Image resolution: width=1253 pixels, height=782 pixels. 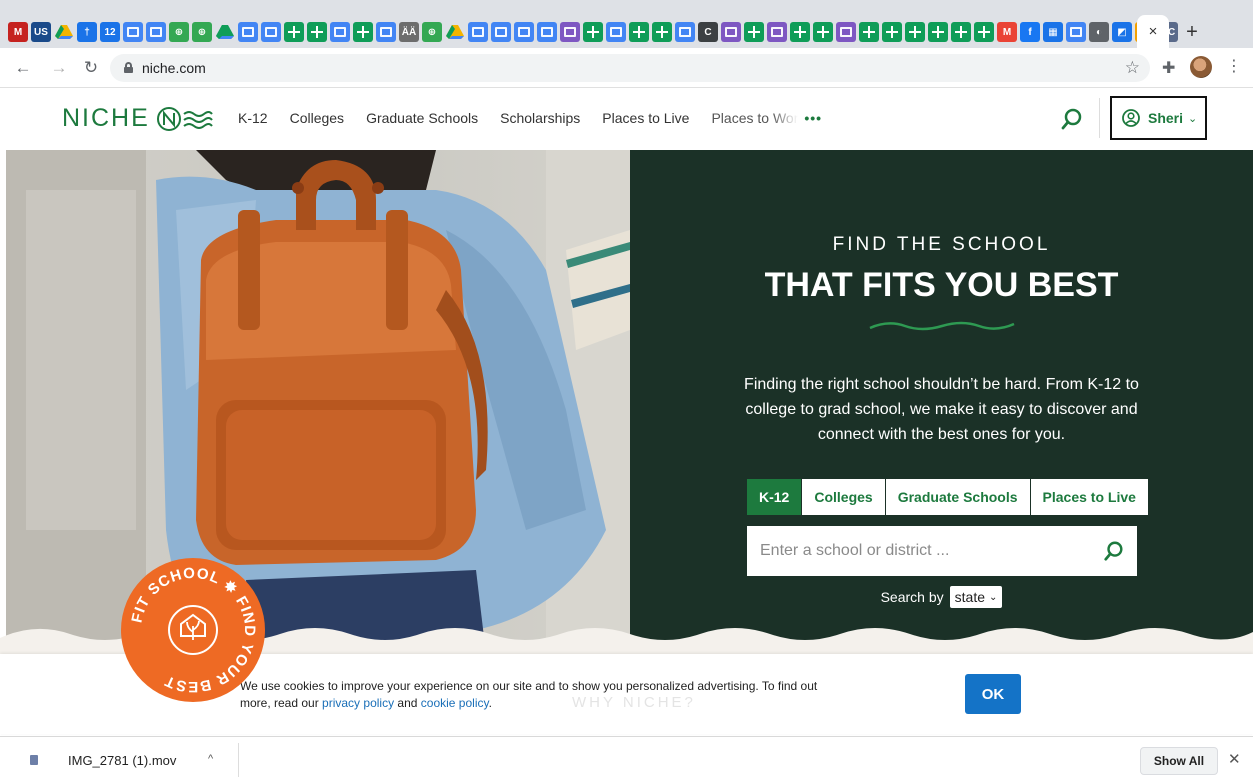 I want to click on cookie-period: ., so click(x=490, y=703).